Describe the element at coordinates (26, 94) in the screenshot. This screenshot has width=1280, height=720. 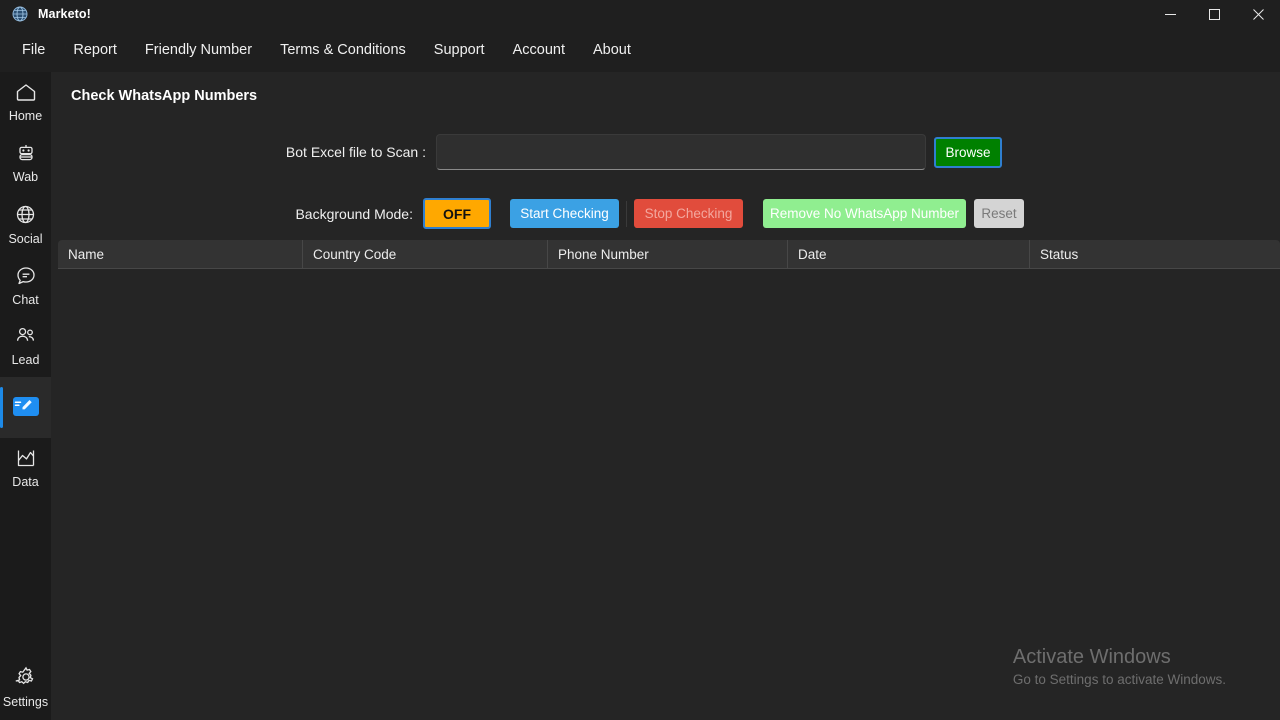
I see `home-icon` at that location.